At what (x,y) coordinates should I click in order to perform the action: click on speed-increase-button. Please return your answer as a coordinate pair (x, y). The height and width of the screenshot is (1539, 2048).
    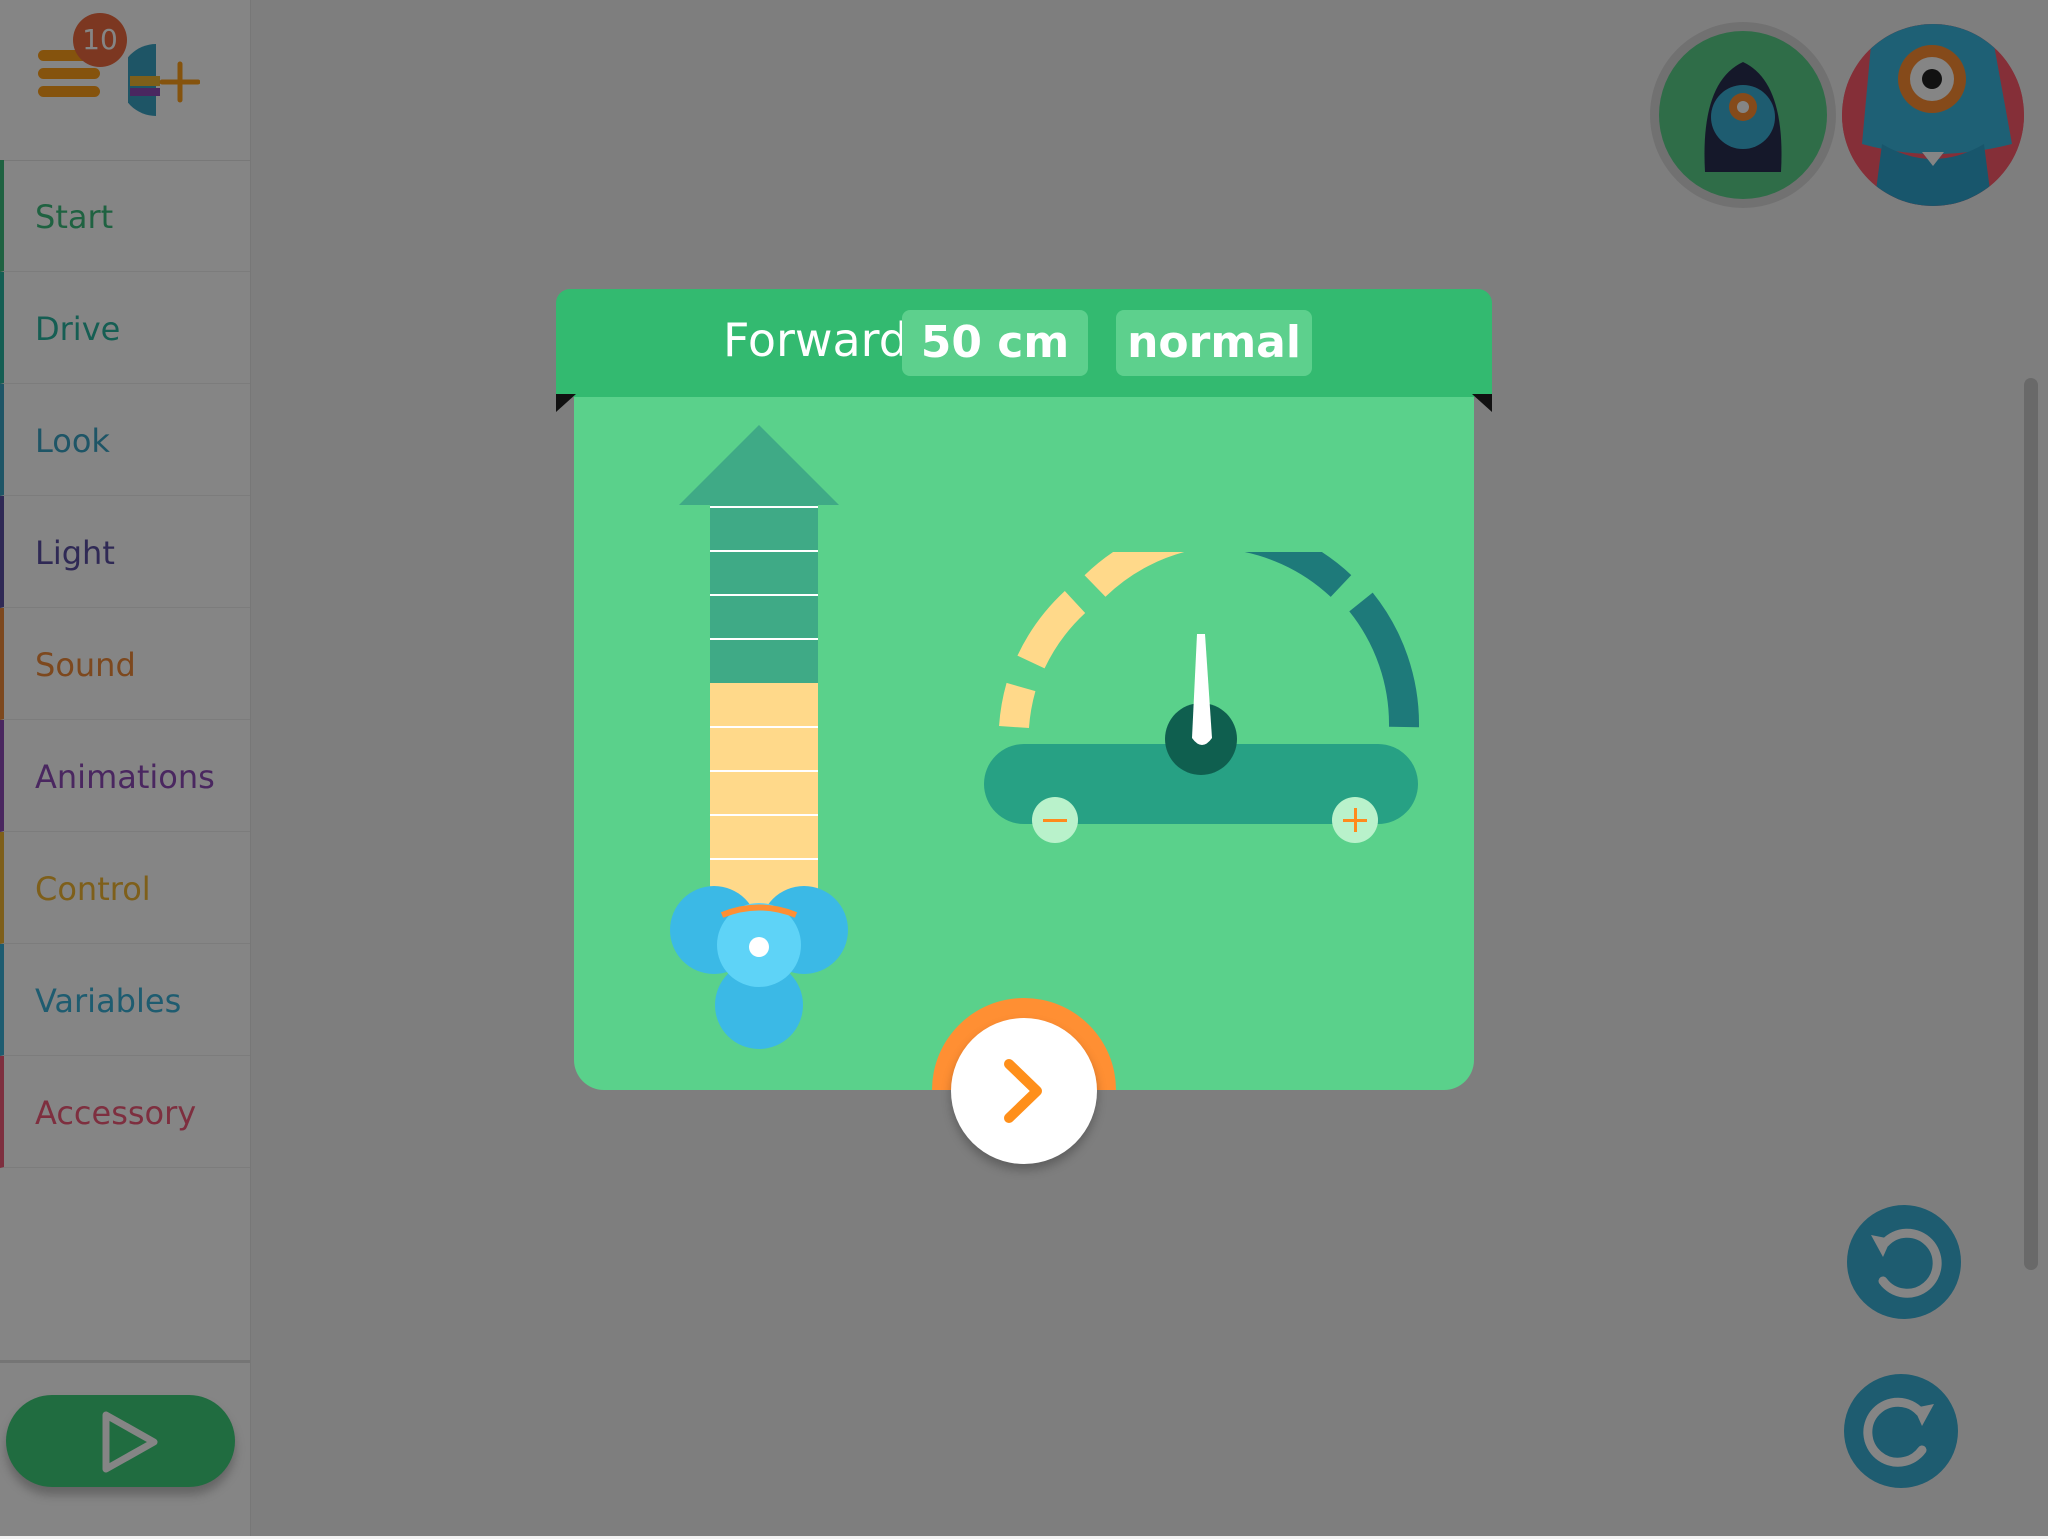
    Looking at the image, I should click on (1355, 820).